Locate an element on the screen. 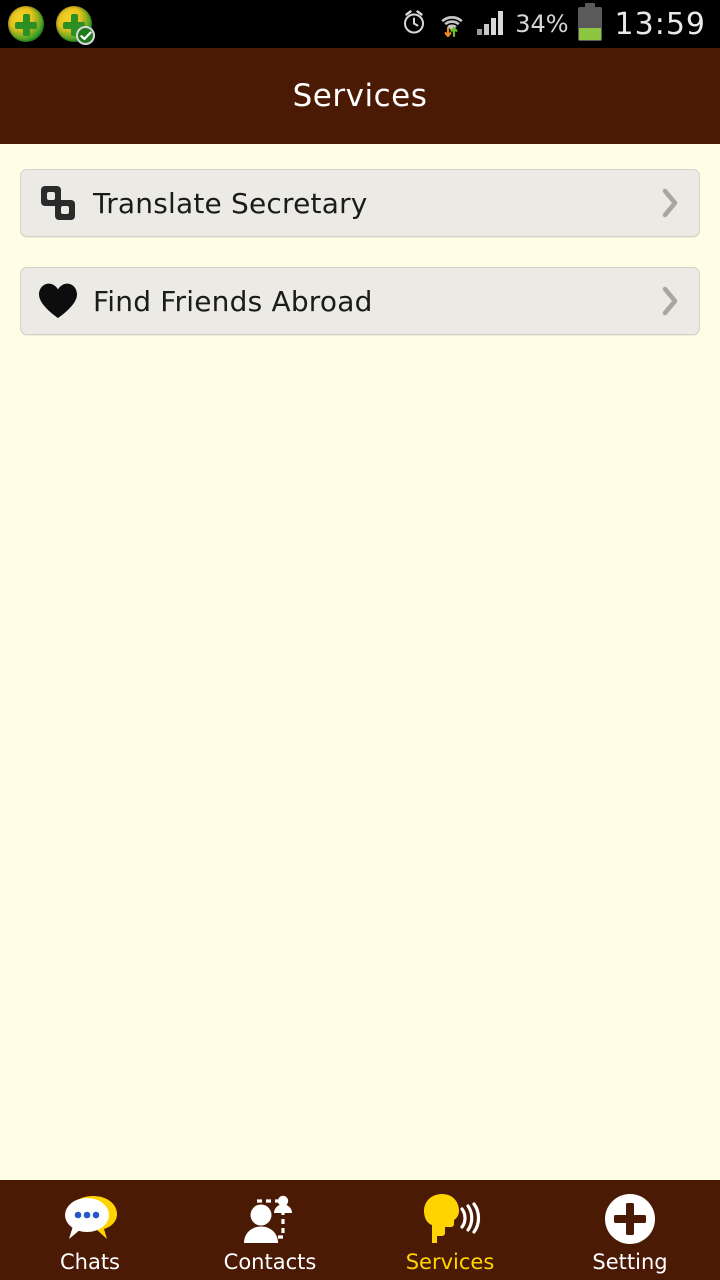 The image size is (720, 1280). nav-tab-setting: Setting is located at coordinates (630, 1230).